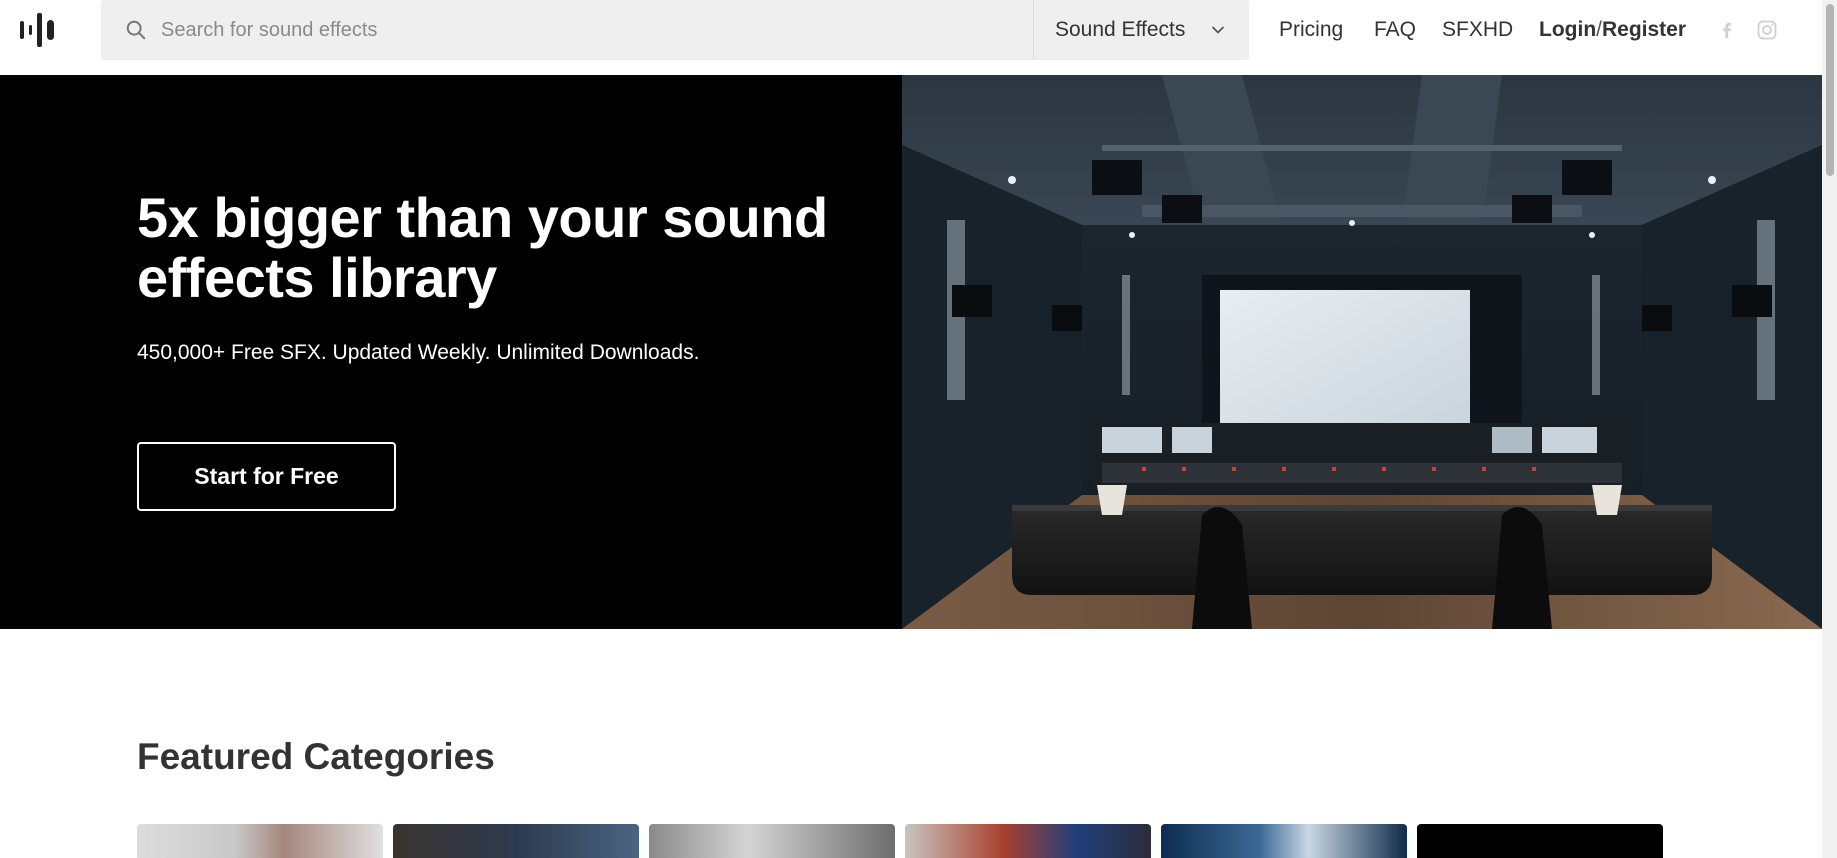 This screenshot has height=858, width=1837. I want to click on scrollbar-thumb, so click(1830, 90).